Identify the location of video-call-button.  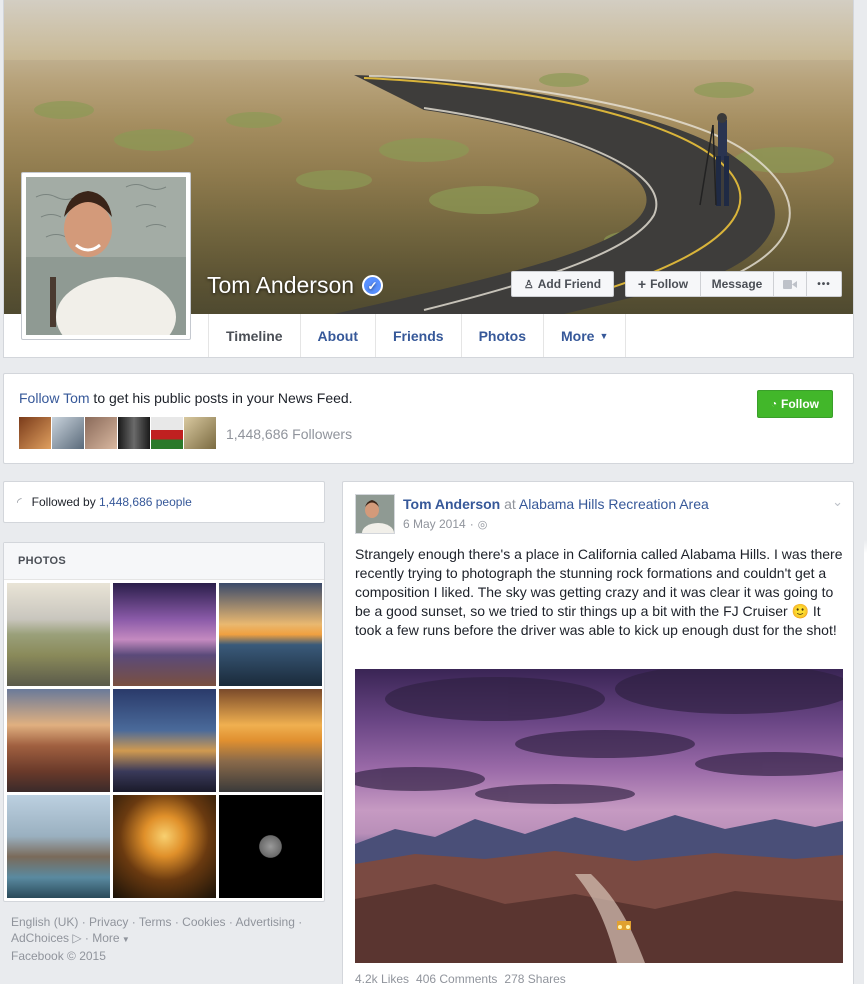
(790, 284).